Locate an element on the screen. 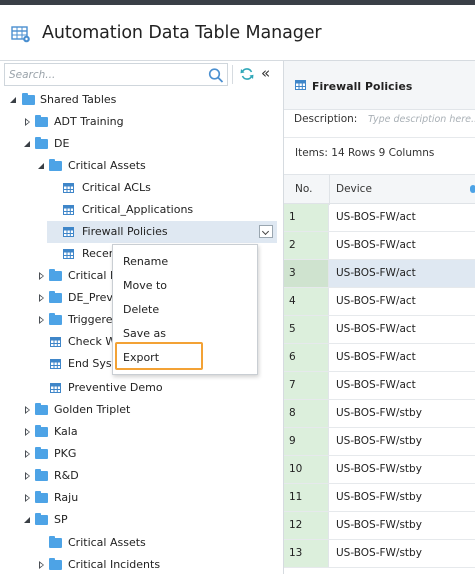 Image resolution: width=475 pixels, height=576 pixels. table-row: 9 US-BOS-FW/stby is located at coordinates (379, 442).